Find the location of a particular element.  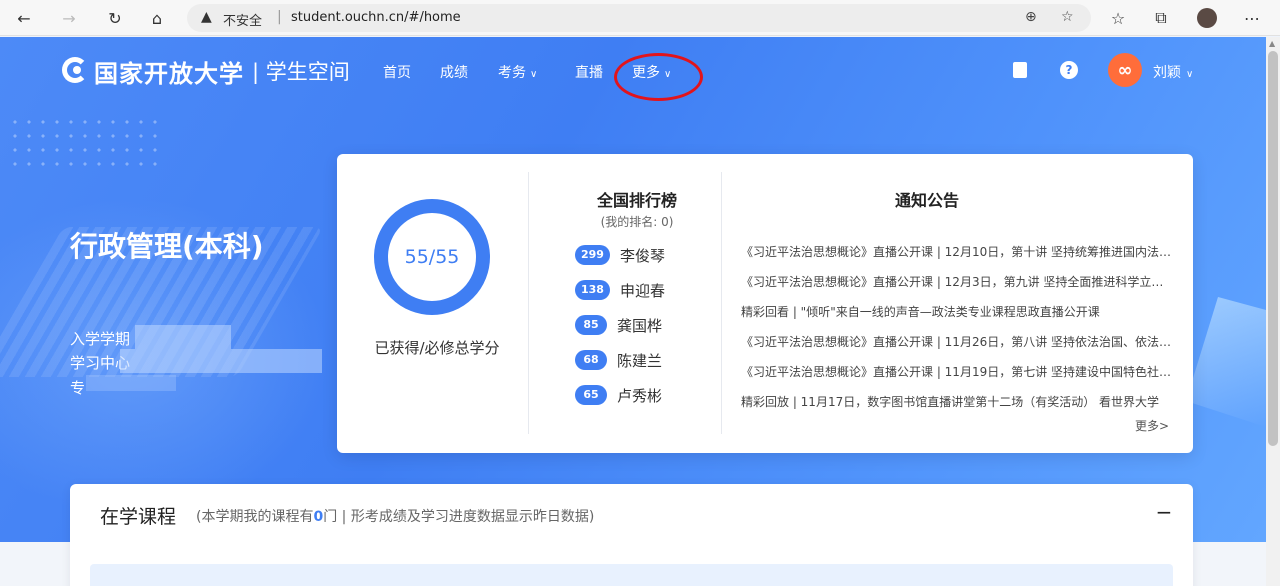

rank-name: 申迎春 is located at coordinates (642, 290).